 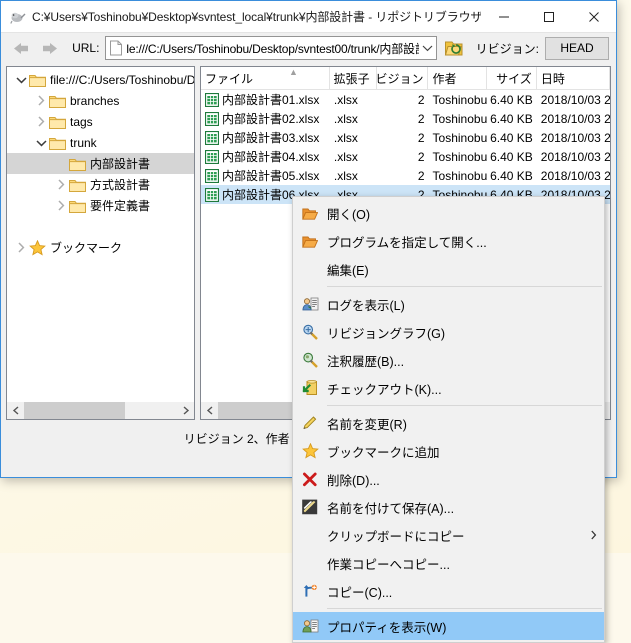 I want to click on revision-input: HEAD, so click(x=577, y=48).